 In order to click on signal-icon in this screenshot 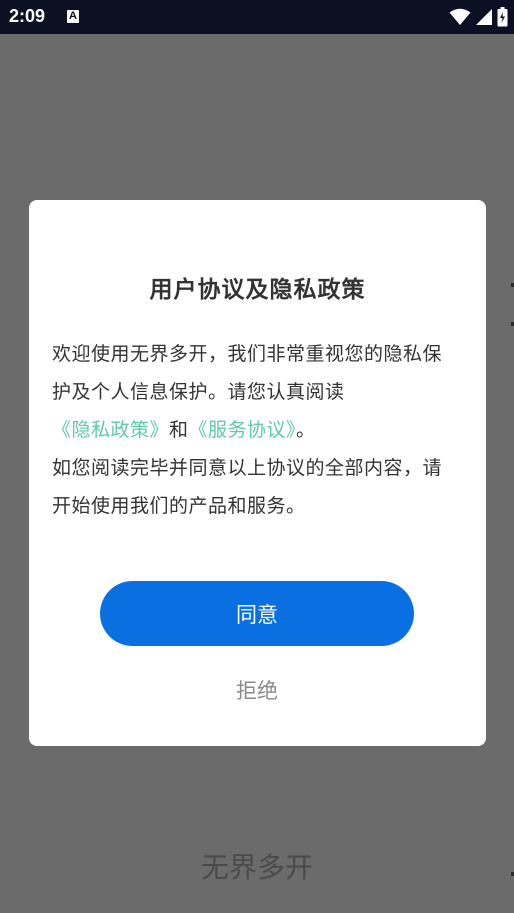, I will do `click(484, 17)`.